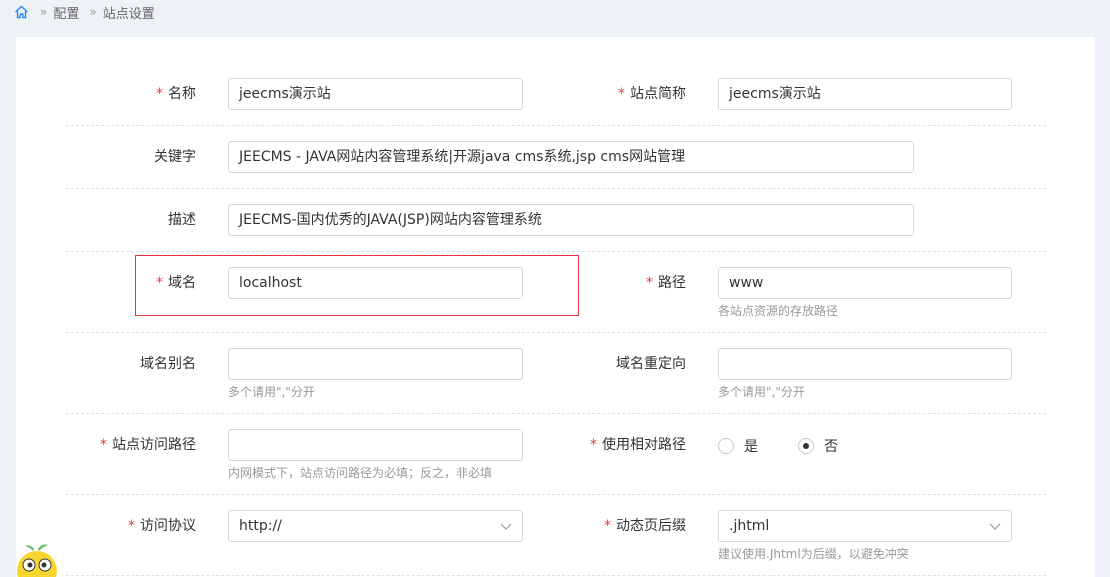 The image size is (1110, 577). I want to click on domain-redirect-input, so click(865, 364).